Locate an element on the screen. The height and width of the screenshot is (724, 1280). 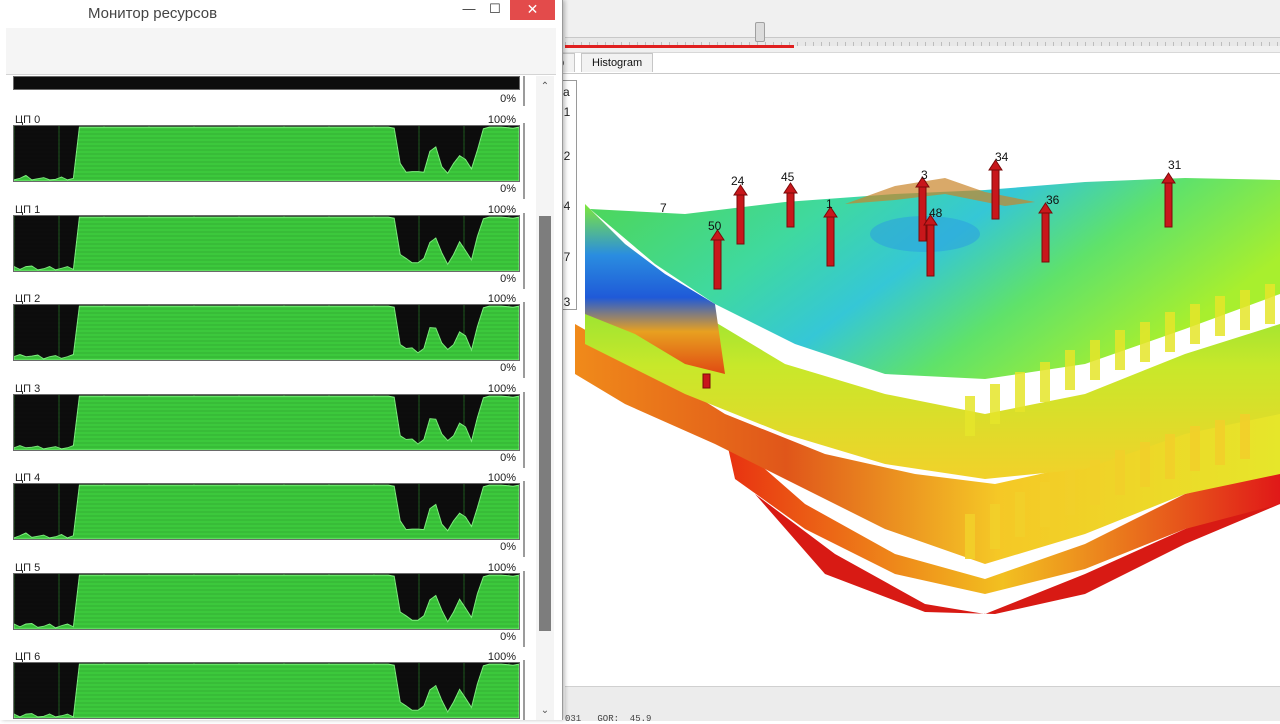
cpu-block: ЦП 4 100% 0% is located at coordinates (270, 517).